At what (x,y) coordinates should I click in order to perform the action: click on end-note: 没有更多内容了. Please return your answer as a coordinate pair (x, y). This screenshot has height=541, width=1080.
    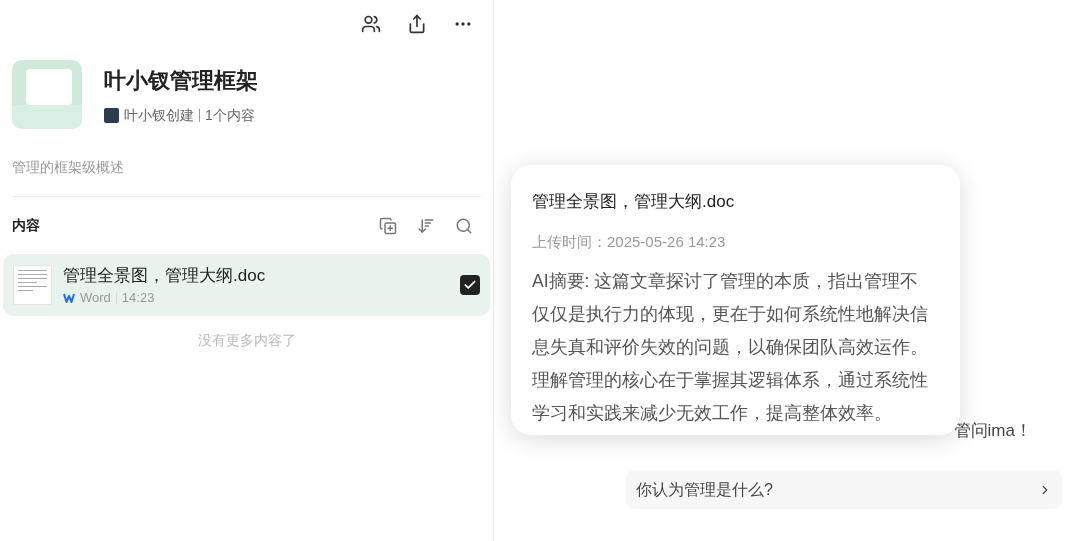
    Looking at the image, I should click on (246, 340).